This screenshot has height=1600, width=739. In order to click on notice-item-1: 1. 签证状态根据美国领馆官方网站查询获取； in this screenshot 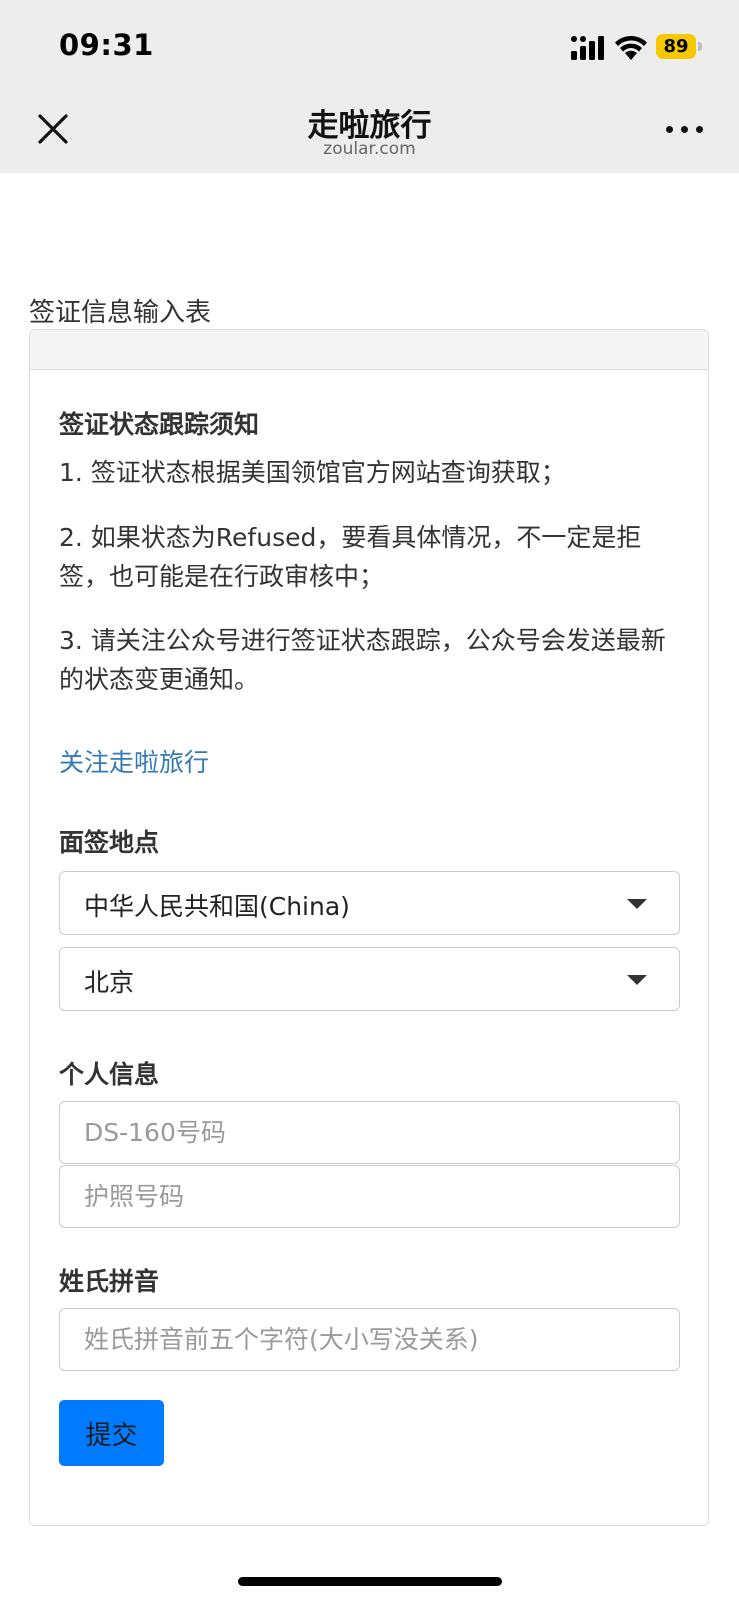, I will do `click(312, 472)`.